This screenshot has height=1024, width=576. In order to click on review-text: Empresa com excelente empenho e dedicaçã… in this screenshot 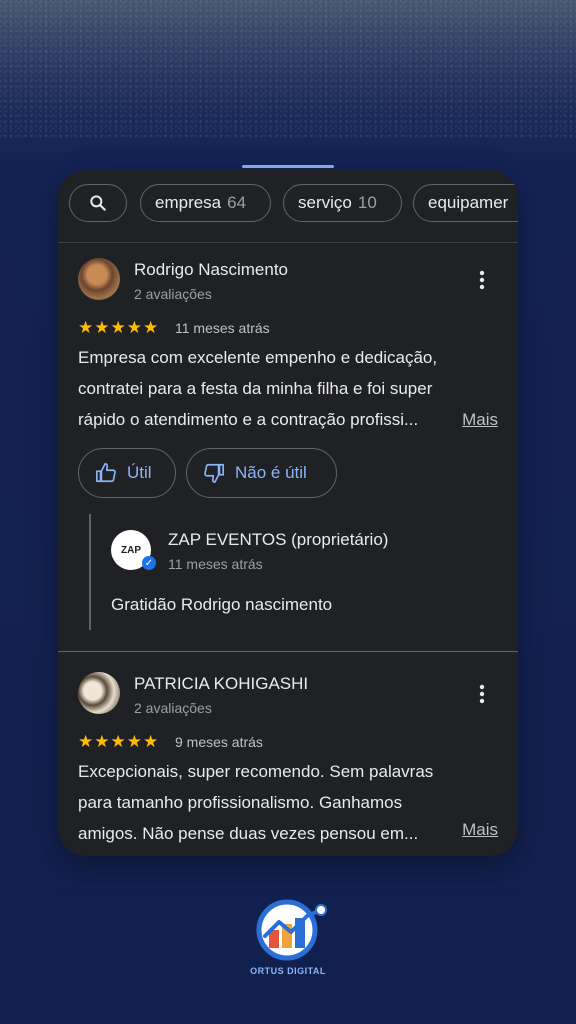, I will do `click(290, 388)`.